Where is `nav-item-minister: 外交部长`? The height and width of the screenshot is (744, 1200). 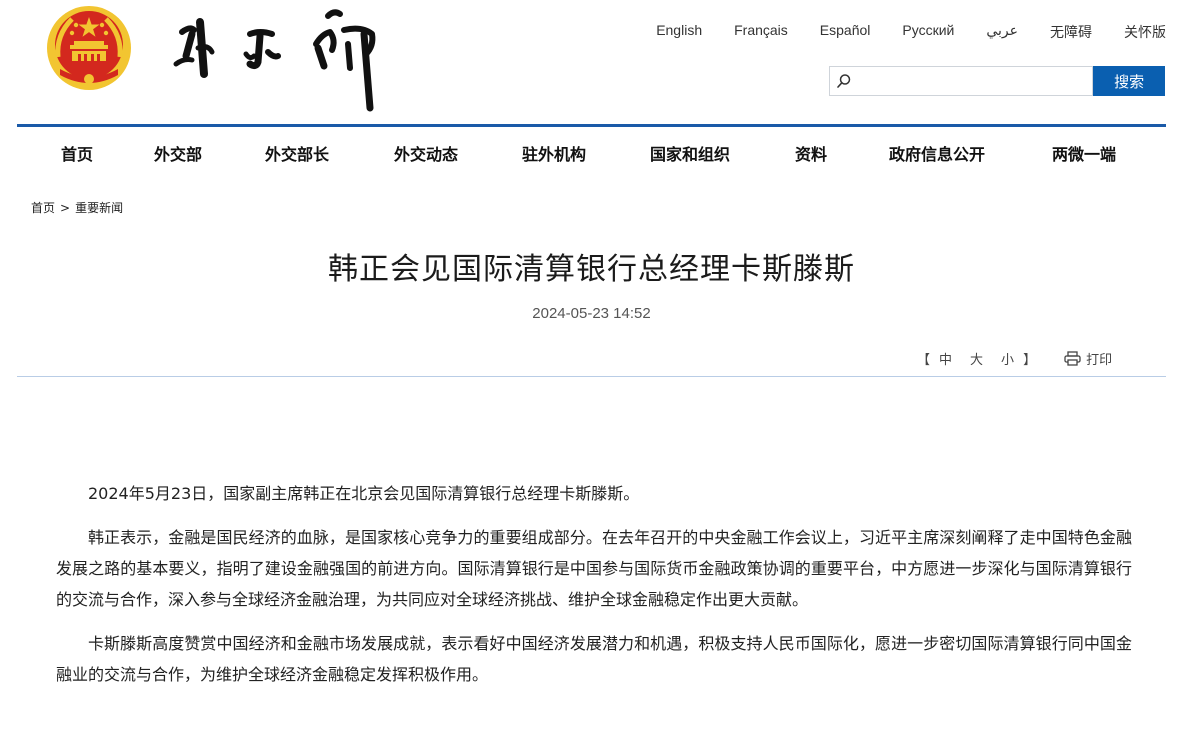
nav-item-minister: 外交部长 is located at coordinates (297, 153).